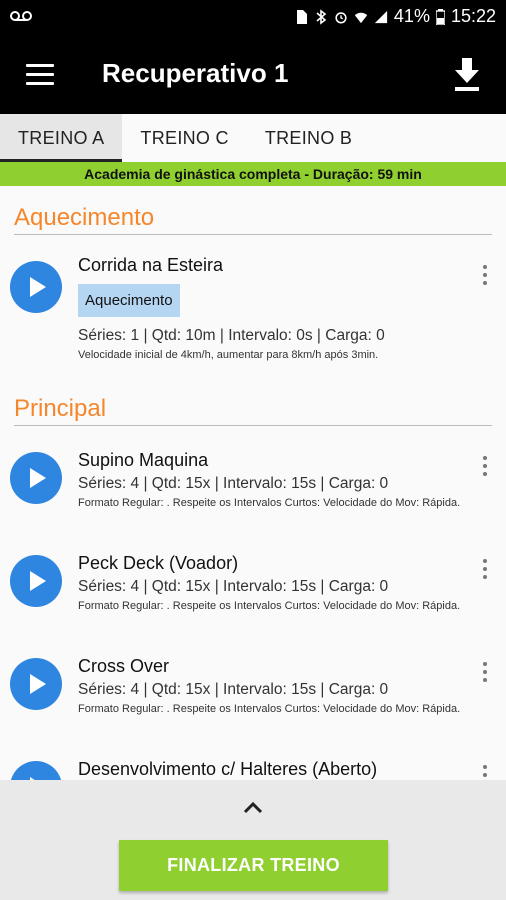 The height and width of the screenshot is (900, 506). I want to click on battery-percent: 41%, so click(411, 16).